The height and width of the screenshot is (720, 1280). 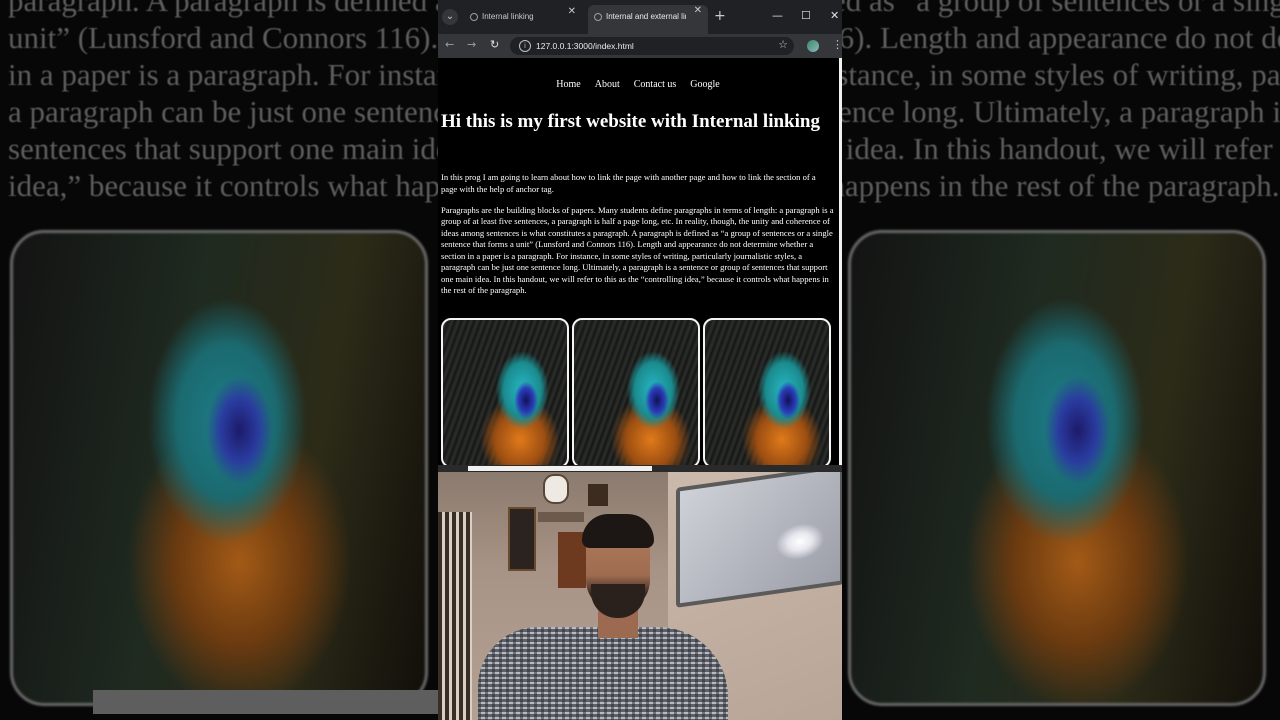 I want to click on address-bar: i 127.0.0.1:3000/index.html ☆, so click(x=652, y=46).